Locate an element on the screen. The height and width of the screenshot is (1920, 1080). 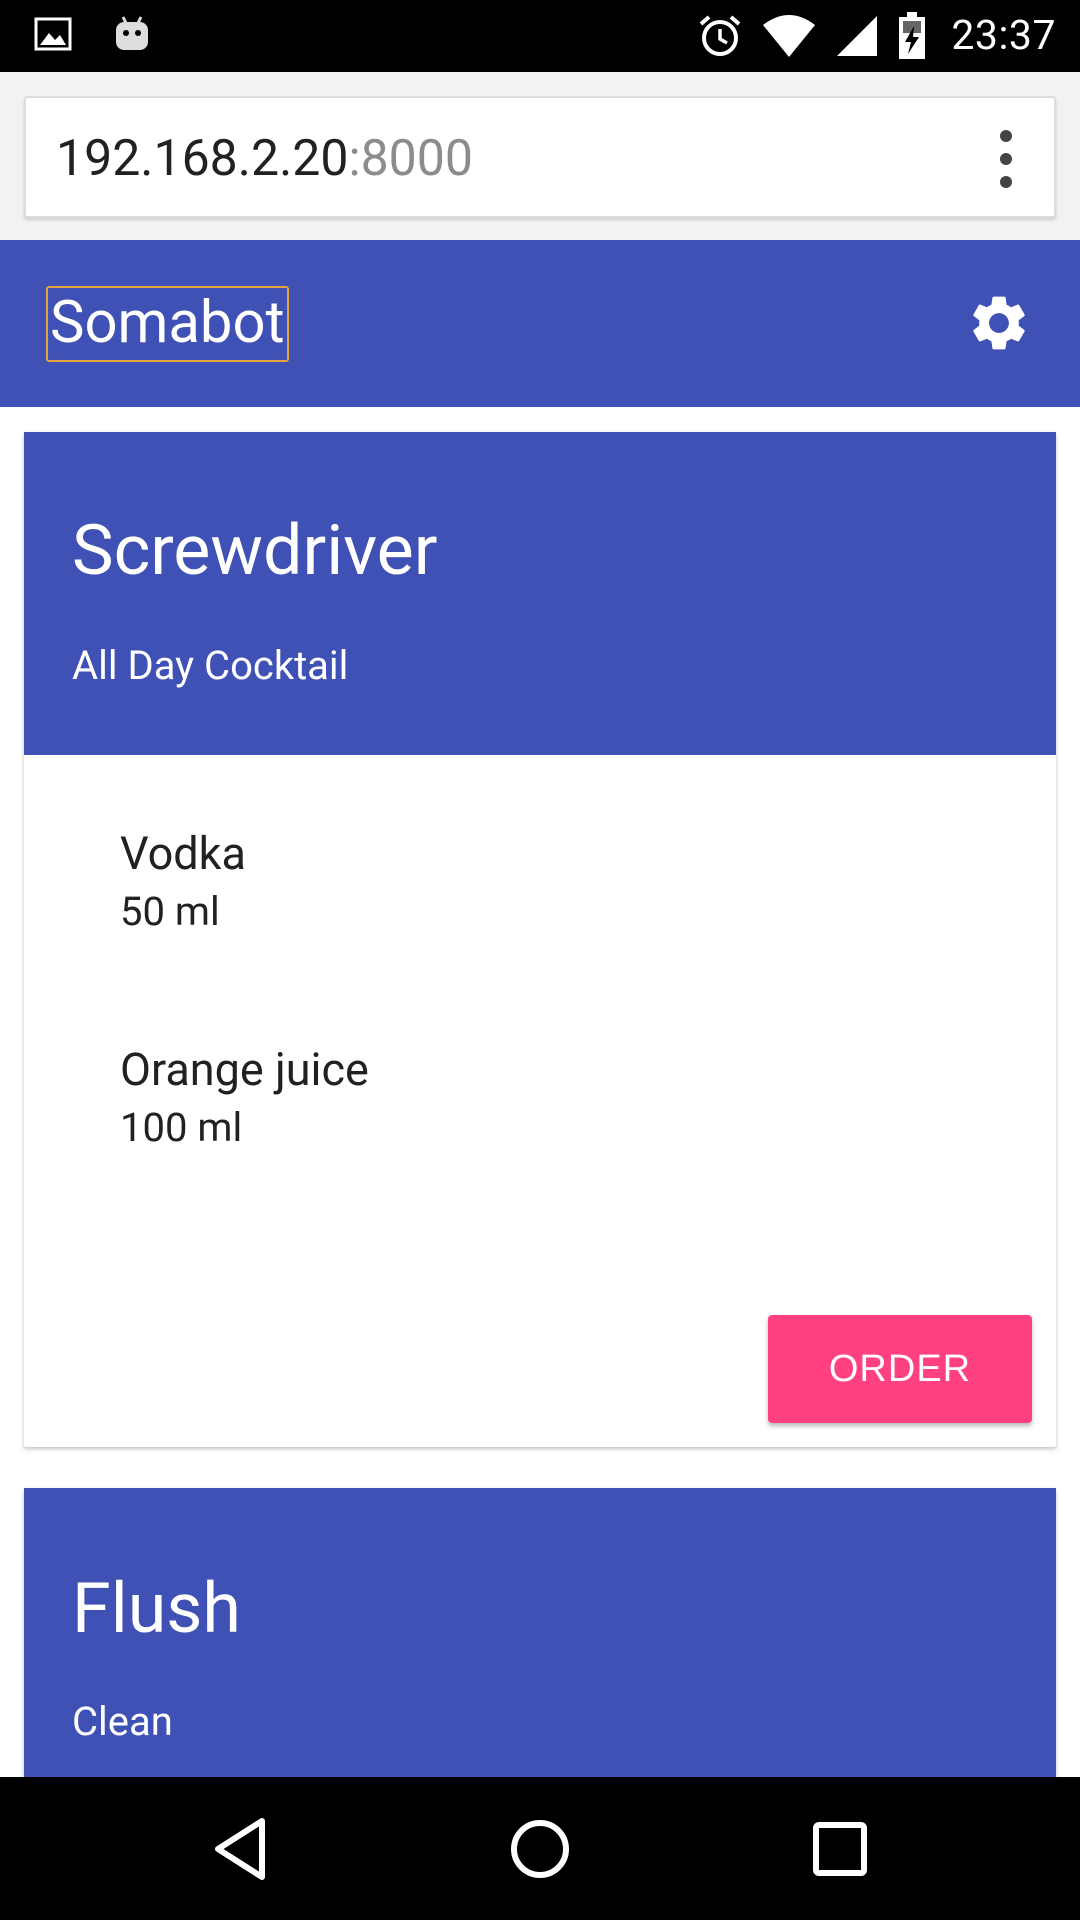
card-subtitle: All Day Cocktail is located at coordinates (210, 665).